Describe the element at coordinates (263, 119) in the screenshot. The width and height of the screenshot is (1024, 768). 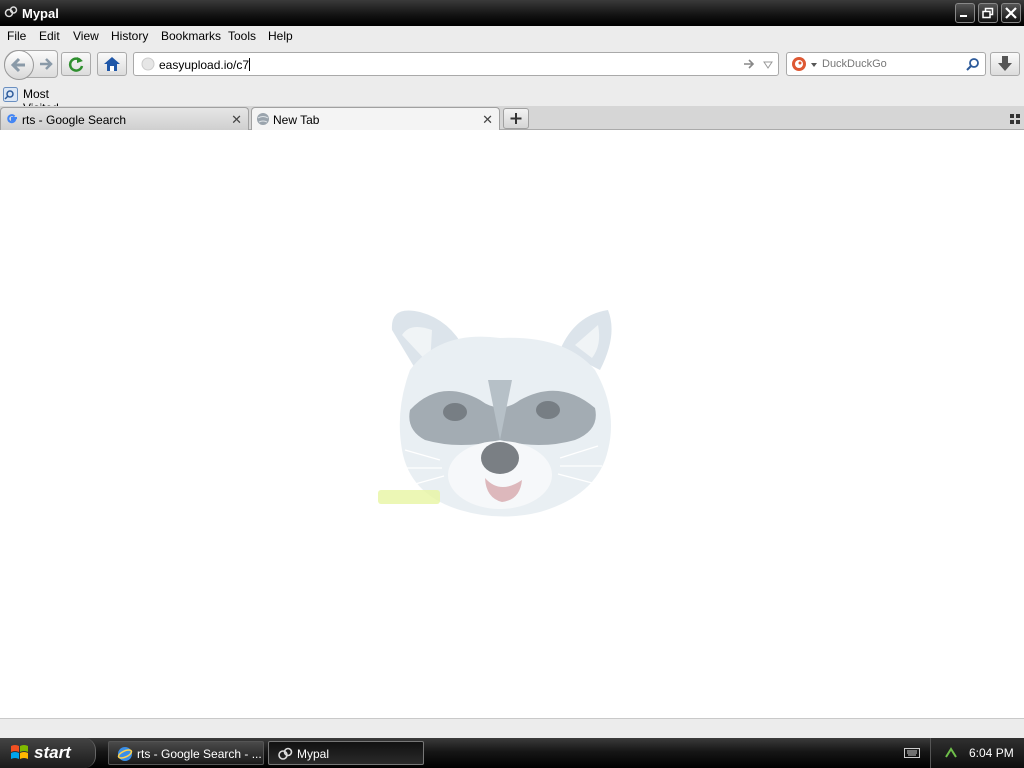
I see `globe-icon` at that location.